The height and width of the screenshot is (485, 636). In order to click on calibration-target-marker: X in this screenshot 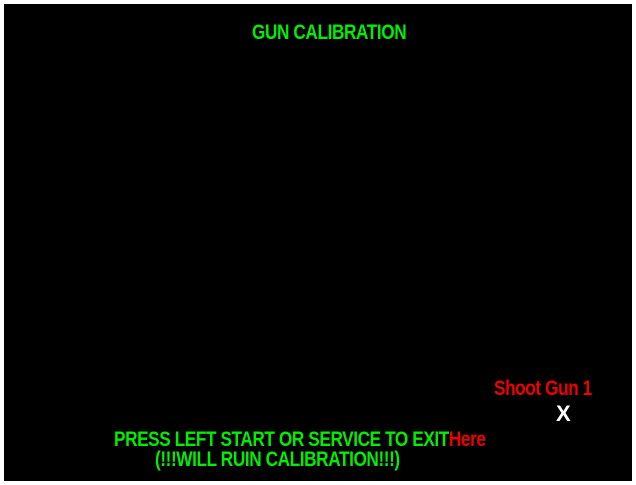, I will do `click(563, 414)`.